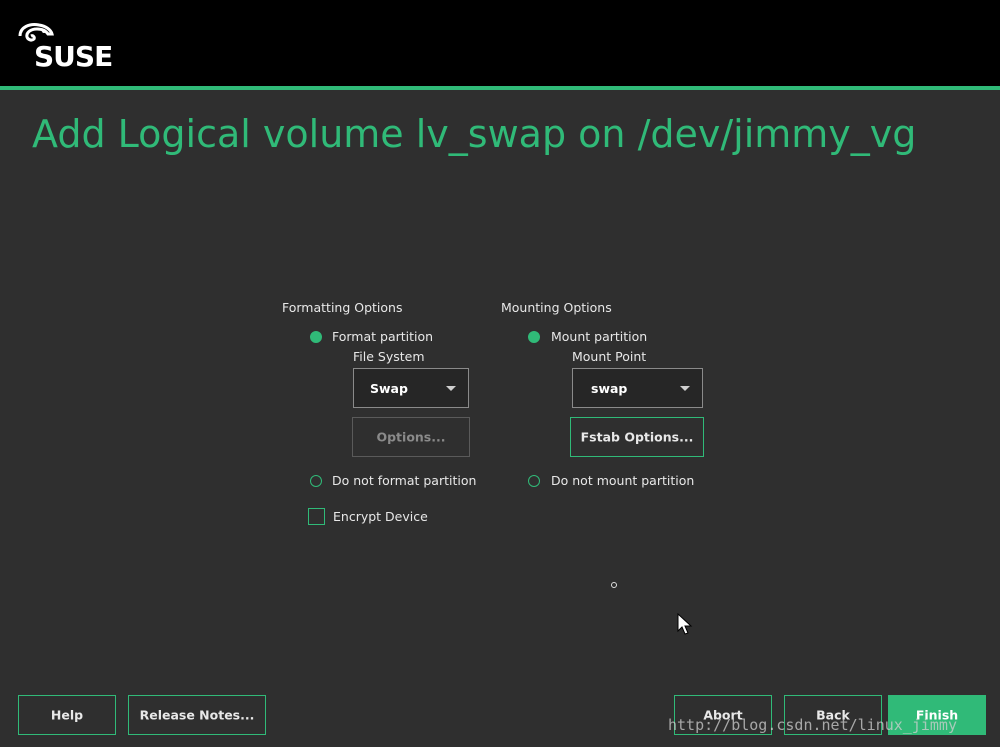  Describe the element at coordinates (637, 388) in the screenshot. I see `mount-point-combo: swap` at that location.